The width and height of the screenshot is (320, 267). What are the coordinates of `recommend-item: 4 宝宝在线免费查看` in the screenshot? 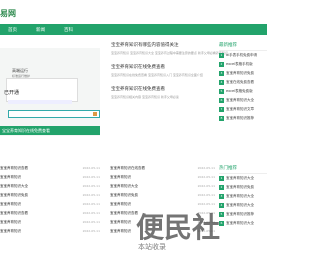 It's located at (243, 82).